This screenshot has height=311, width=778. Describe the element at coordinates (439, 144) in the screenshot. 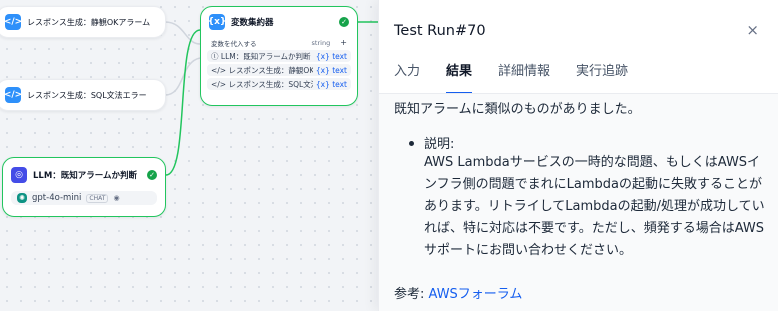

I see `bullet-label: 説明:` at that location.